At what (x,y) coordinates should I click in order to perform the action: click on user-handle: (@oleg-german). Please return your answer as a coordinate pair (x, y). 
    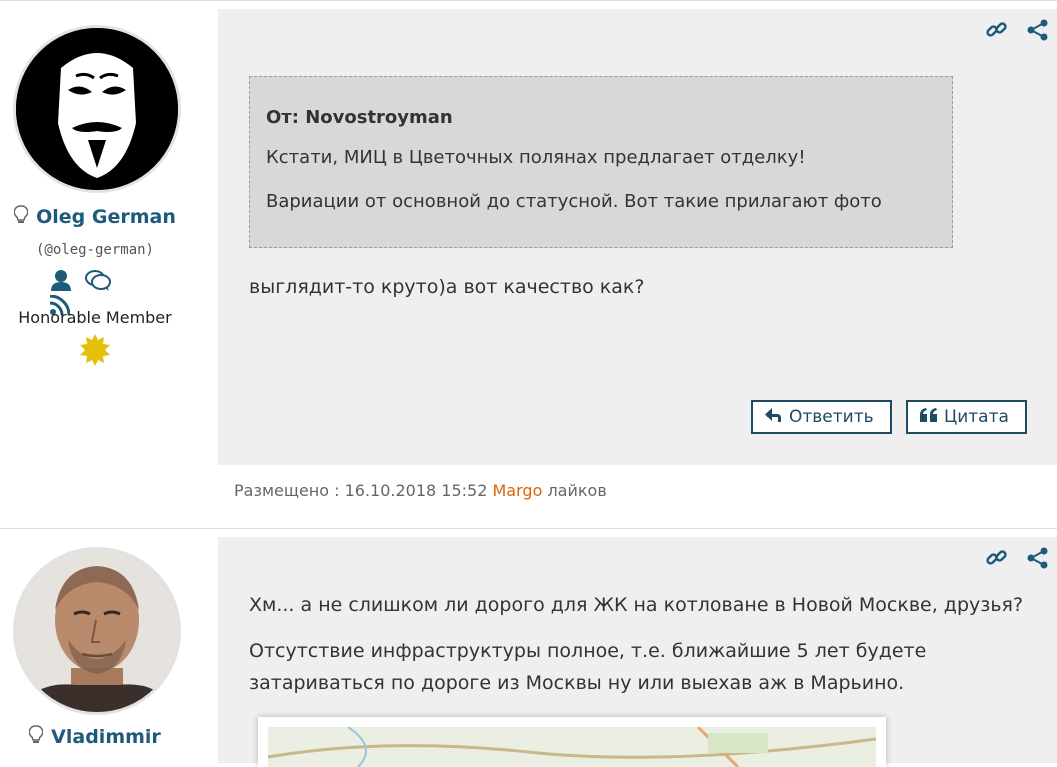
    Looking at the image, I should click on (94, 250).